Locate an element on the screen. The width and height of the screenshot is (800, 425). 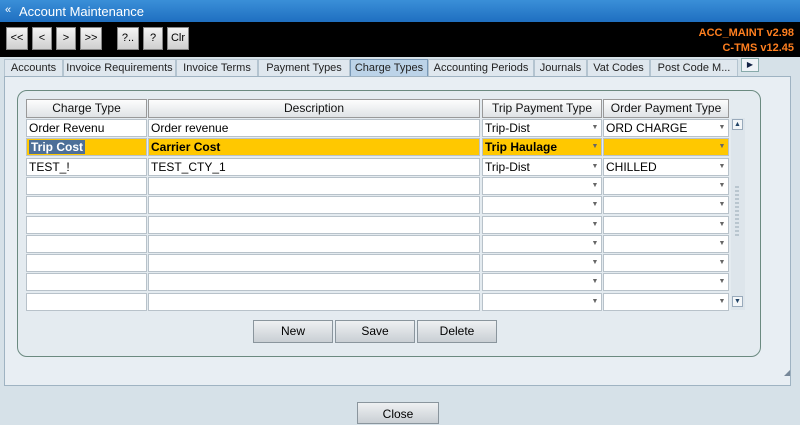
charge-type-cell: TEST_! is located at coordinates (86, 167).